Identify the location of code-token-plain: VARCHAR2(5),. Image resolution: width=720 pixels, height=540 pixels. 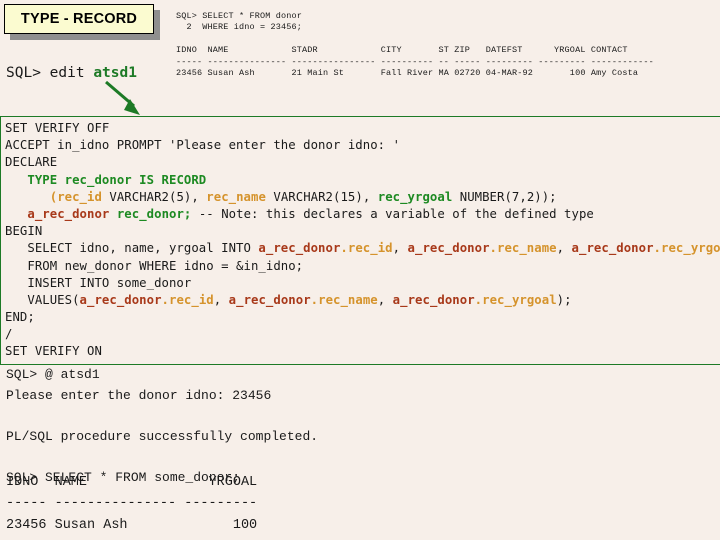
(154, 196).